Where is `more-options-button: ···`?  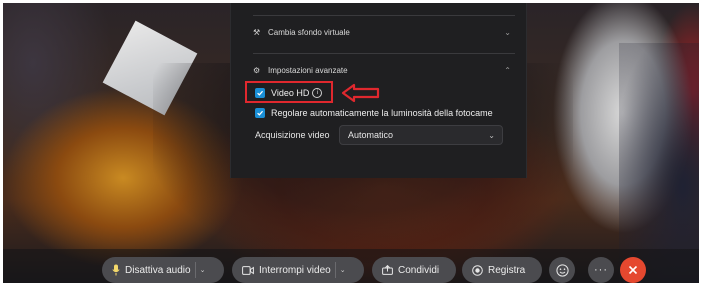 more-options-button: ··· is located at coordinates (601, 270).